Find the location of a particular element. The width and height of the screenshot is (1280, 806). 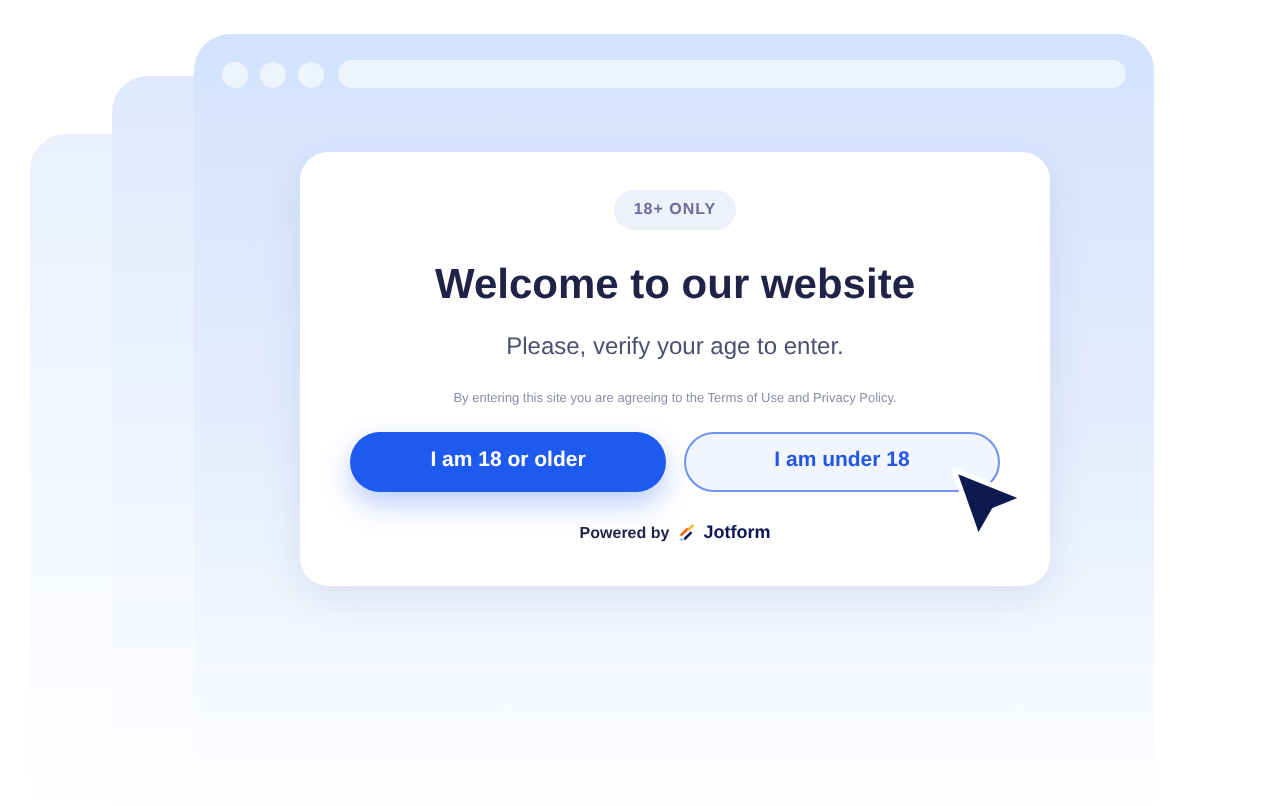

logo-icon is located at coordinates (686, 533).